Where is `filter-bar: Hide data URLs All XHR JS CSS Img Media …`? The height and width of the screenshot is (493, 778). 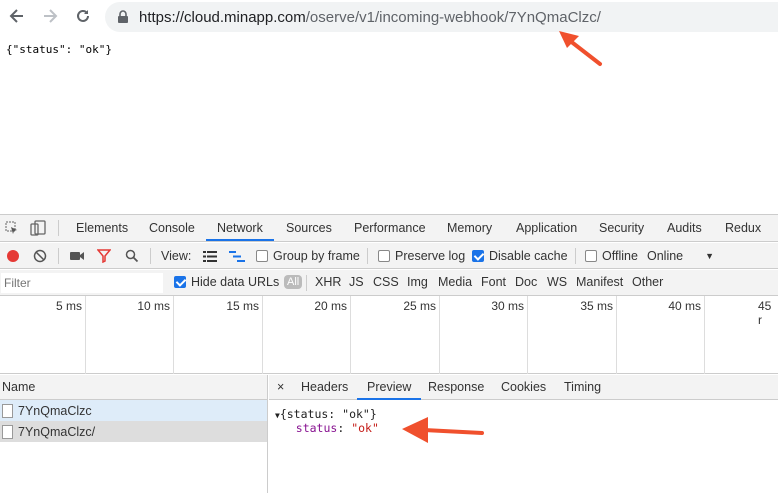
filter-bar: Hide data URLs All XHR JS CSS Img Media … is located at coordinates (389, 283).